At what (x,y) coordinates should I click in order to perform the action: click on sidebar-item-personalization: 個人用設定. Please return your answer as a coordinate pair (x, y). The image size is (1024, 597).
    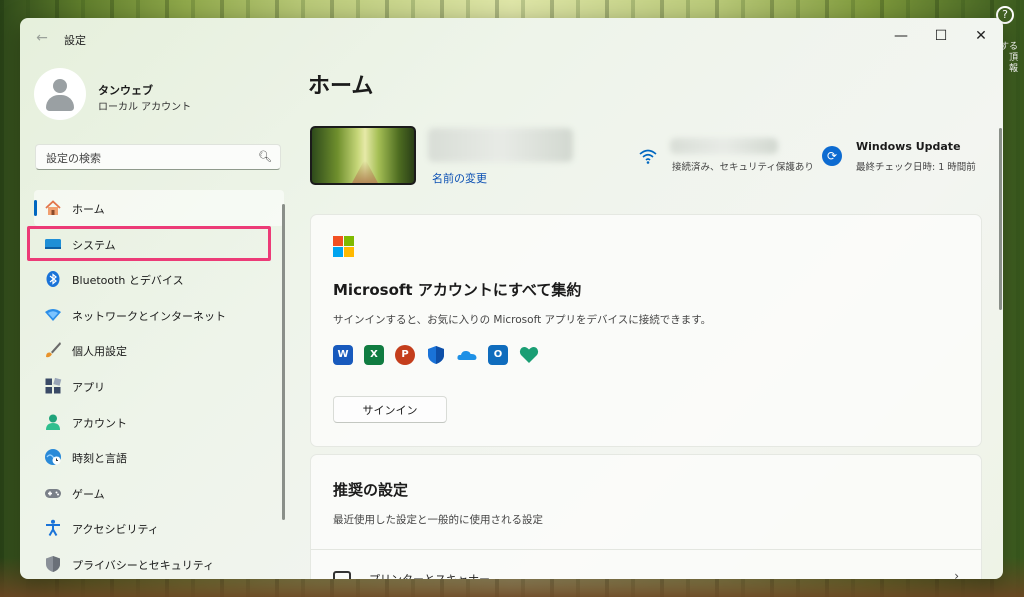
    Looking at the image, I should click on (159, 350).